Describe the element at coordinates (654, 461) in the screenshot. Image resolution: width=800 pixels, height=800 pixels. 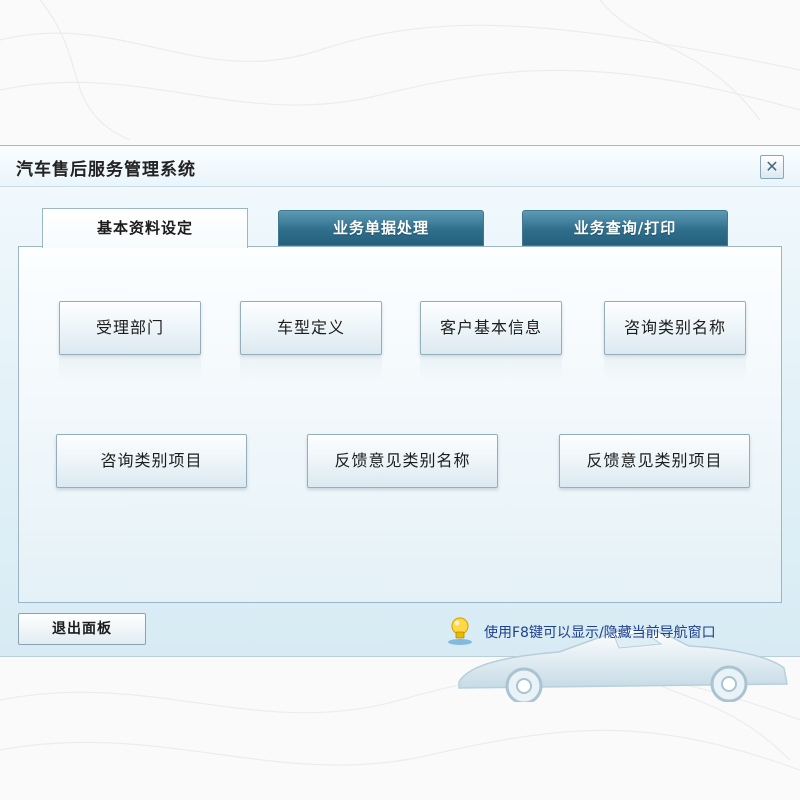
I see `feedback-category-item-button: 反馈意见类别项目` at that location.